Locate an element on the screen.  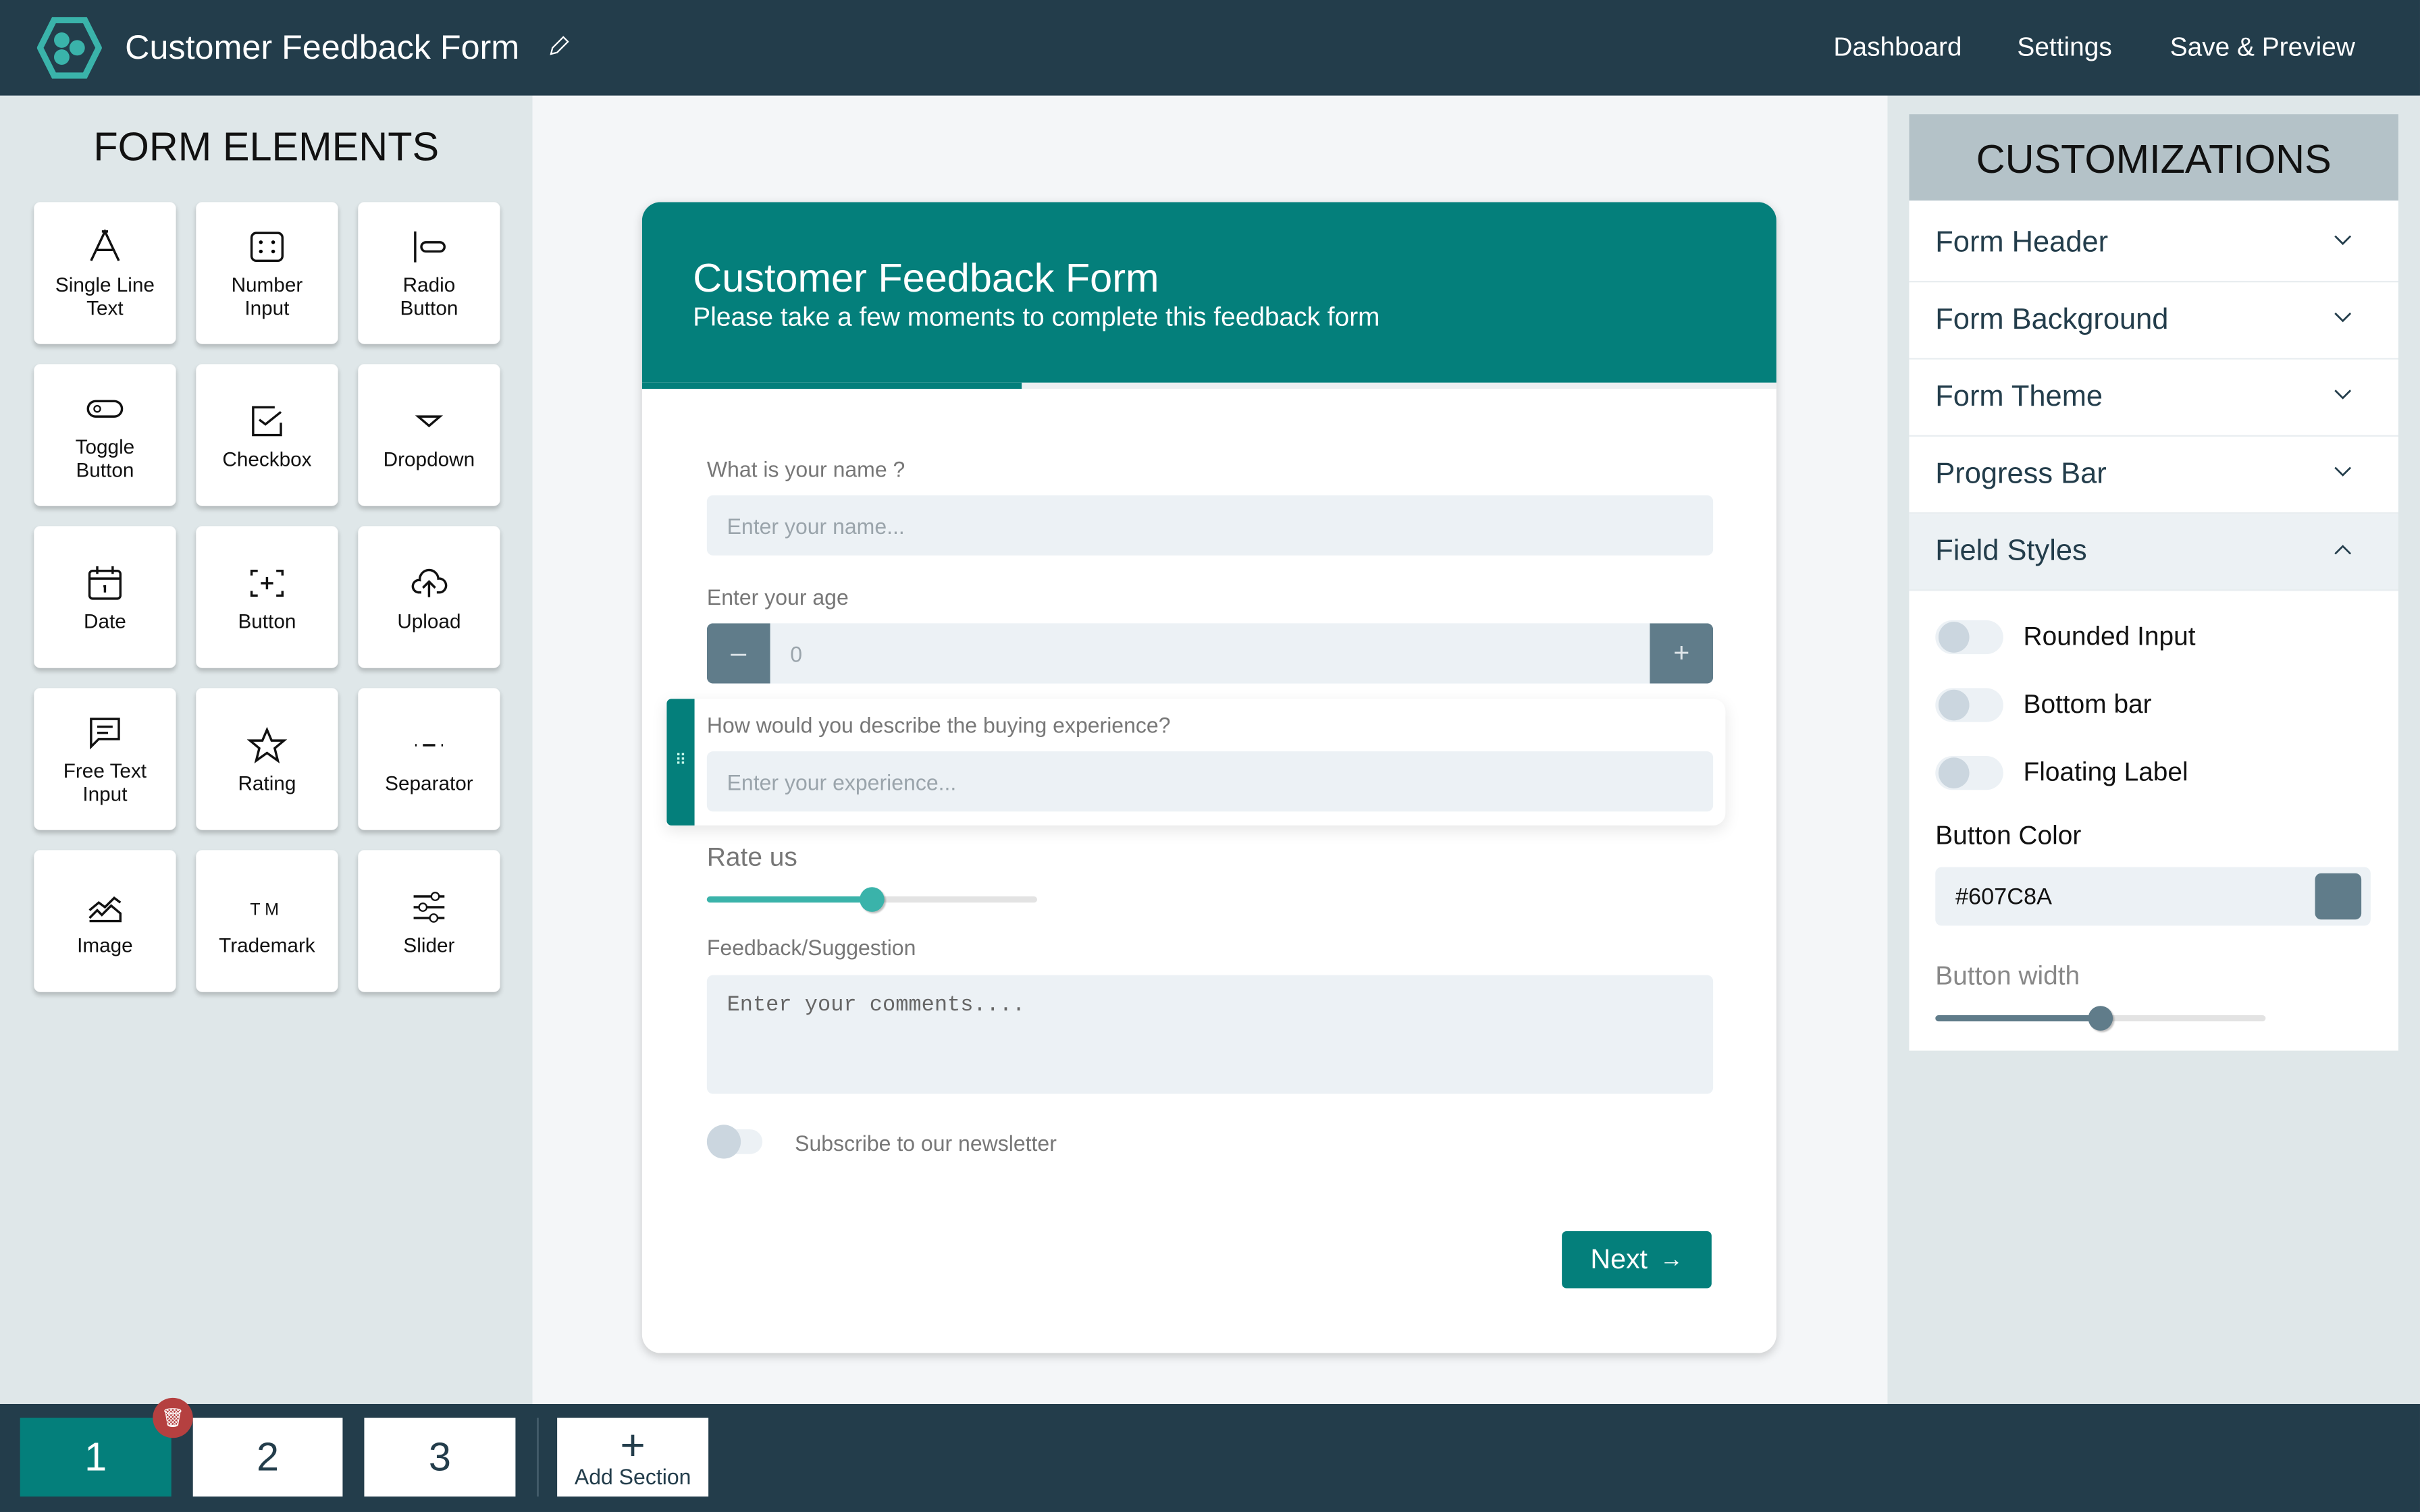
accordion-form-background: Form Background is located at coordinates (2153, 321).